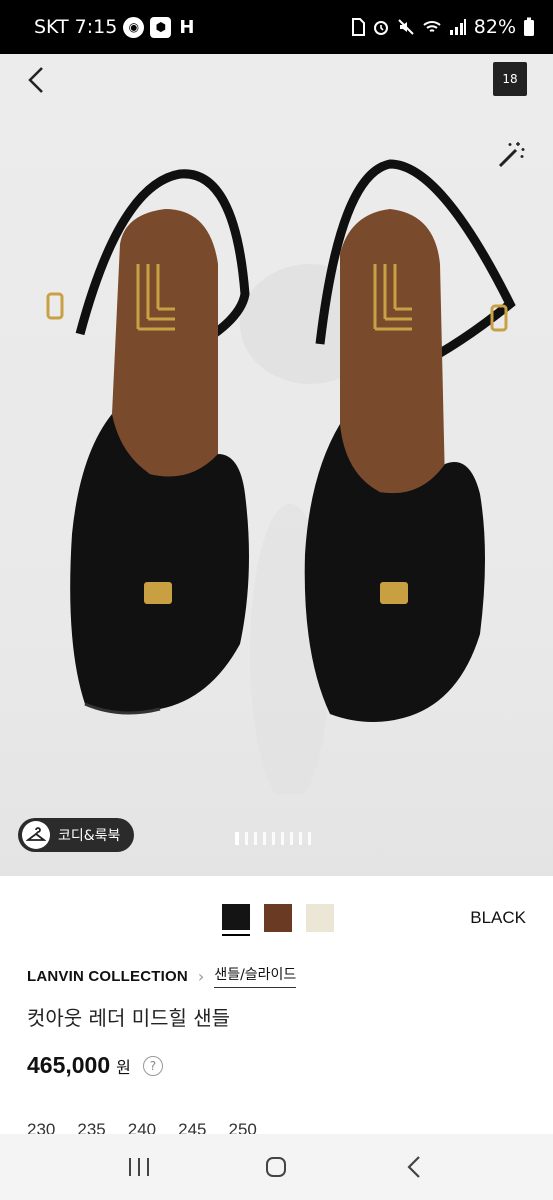  Describe the element at coordinates (134, 27) in the screenshot. I see `notification-app-icon: ◉` at that location.